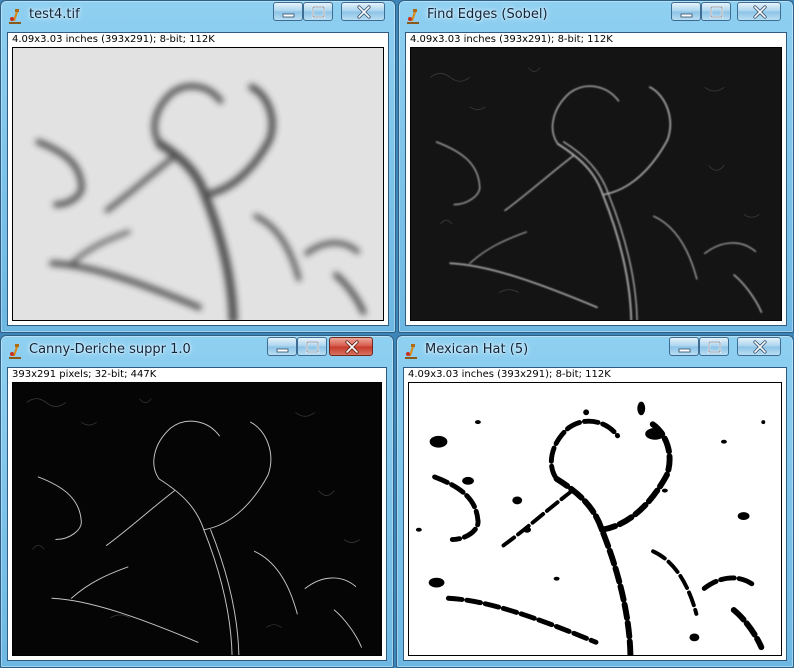 This screenshot has width=794, height=668. What do you see at coordinates (595, 351) in the screenshot?
I see `titlebar: Mexican Hat (5)` at bounding box center [595, 351].